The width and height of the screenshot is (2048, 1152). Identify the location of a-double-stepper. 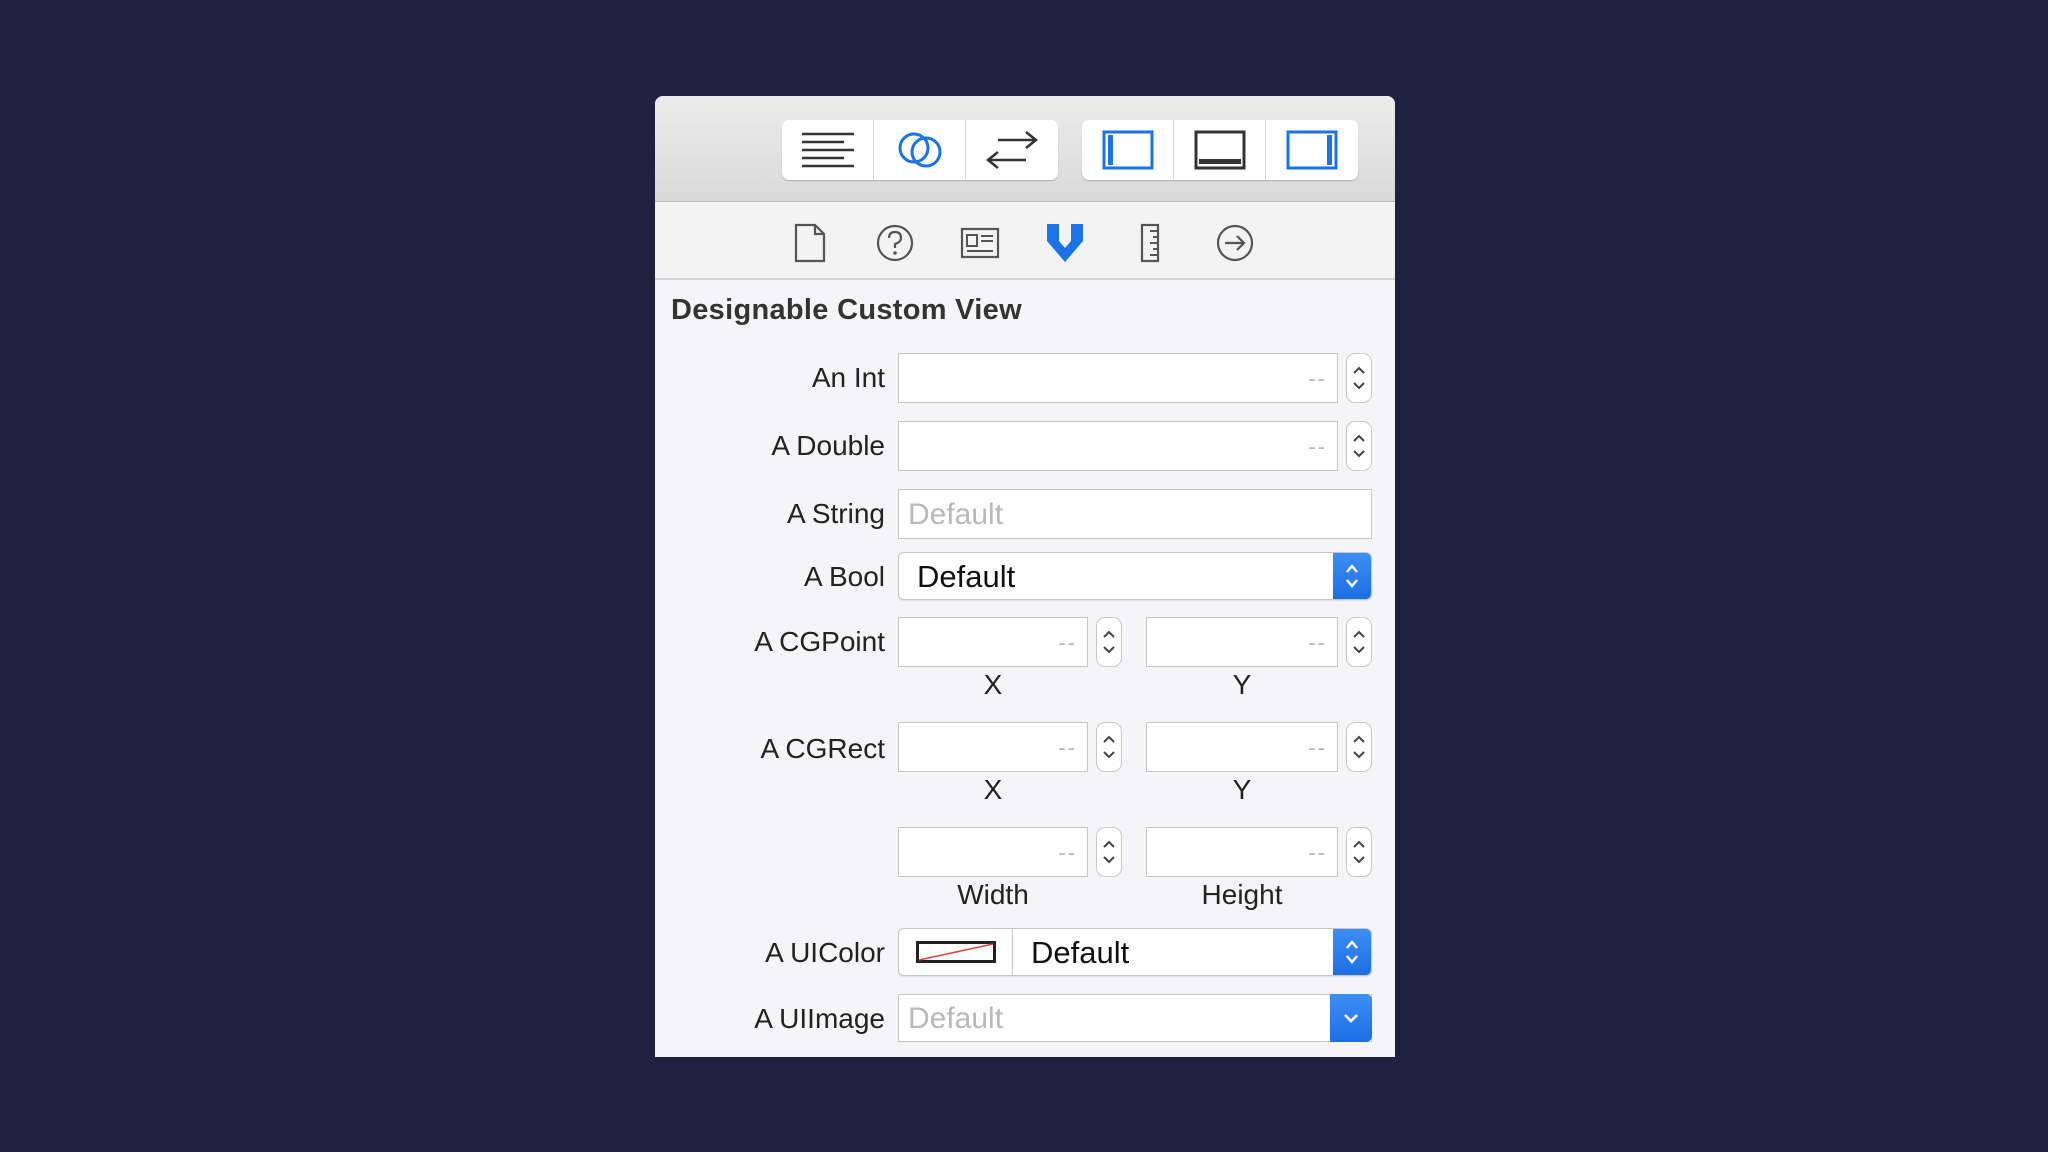
(1359, 446).